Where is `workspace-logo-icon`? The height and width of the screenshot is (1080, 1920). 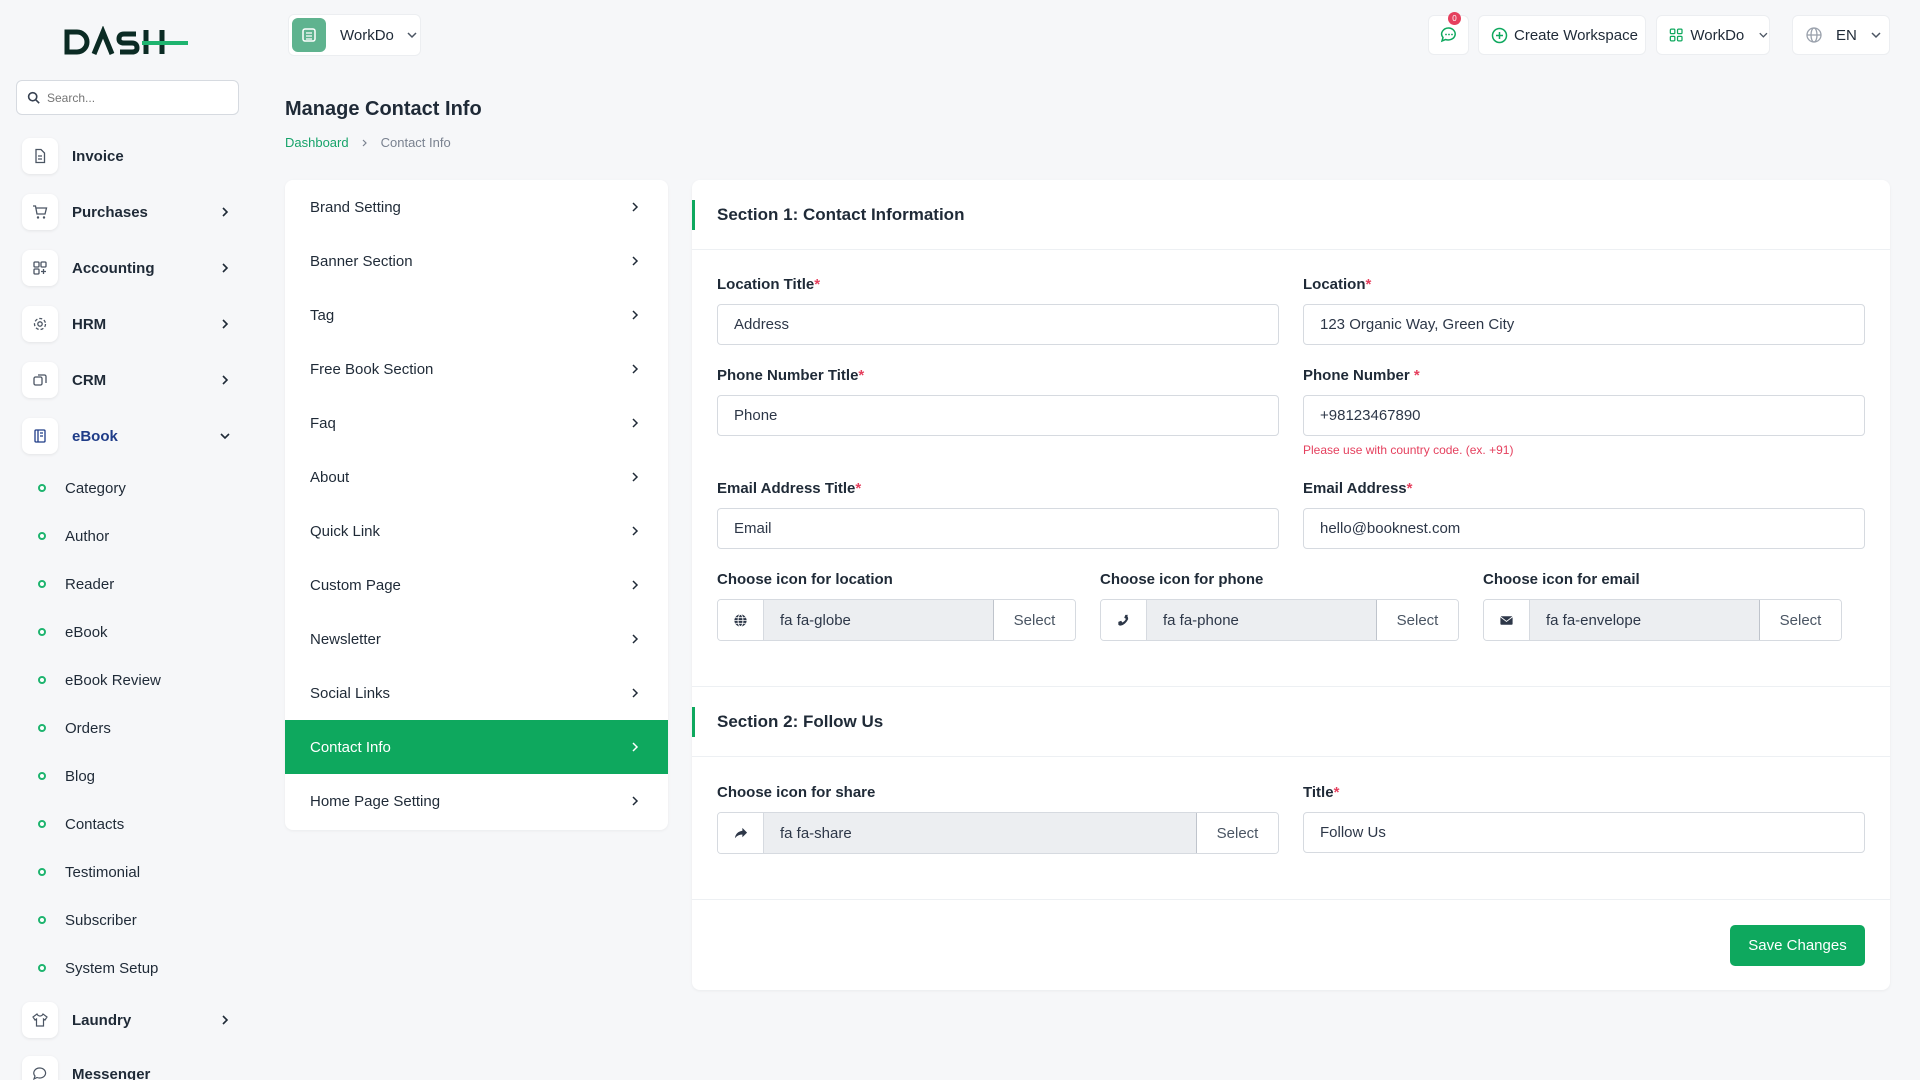
workspace-logo-icon is located at coordinates (309, 35).